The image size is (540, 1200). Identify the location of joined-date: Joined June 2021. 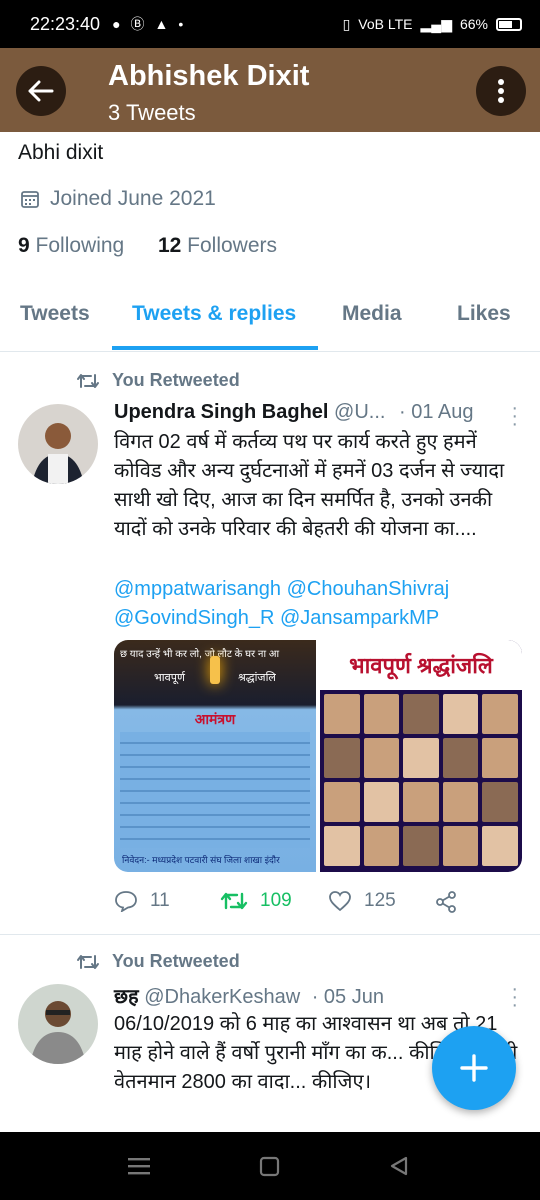
(118, 199).